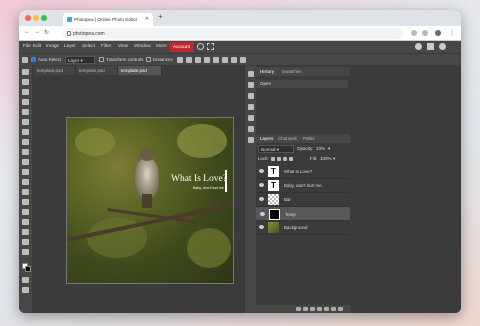 The image size is (480, 326). What do you see at coordinates (251, 118) in the screenshot?
I see `paragraph-panel-icon` at bounding box center [251, 118].